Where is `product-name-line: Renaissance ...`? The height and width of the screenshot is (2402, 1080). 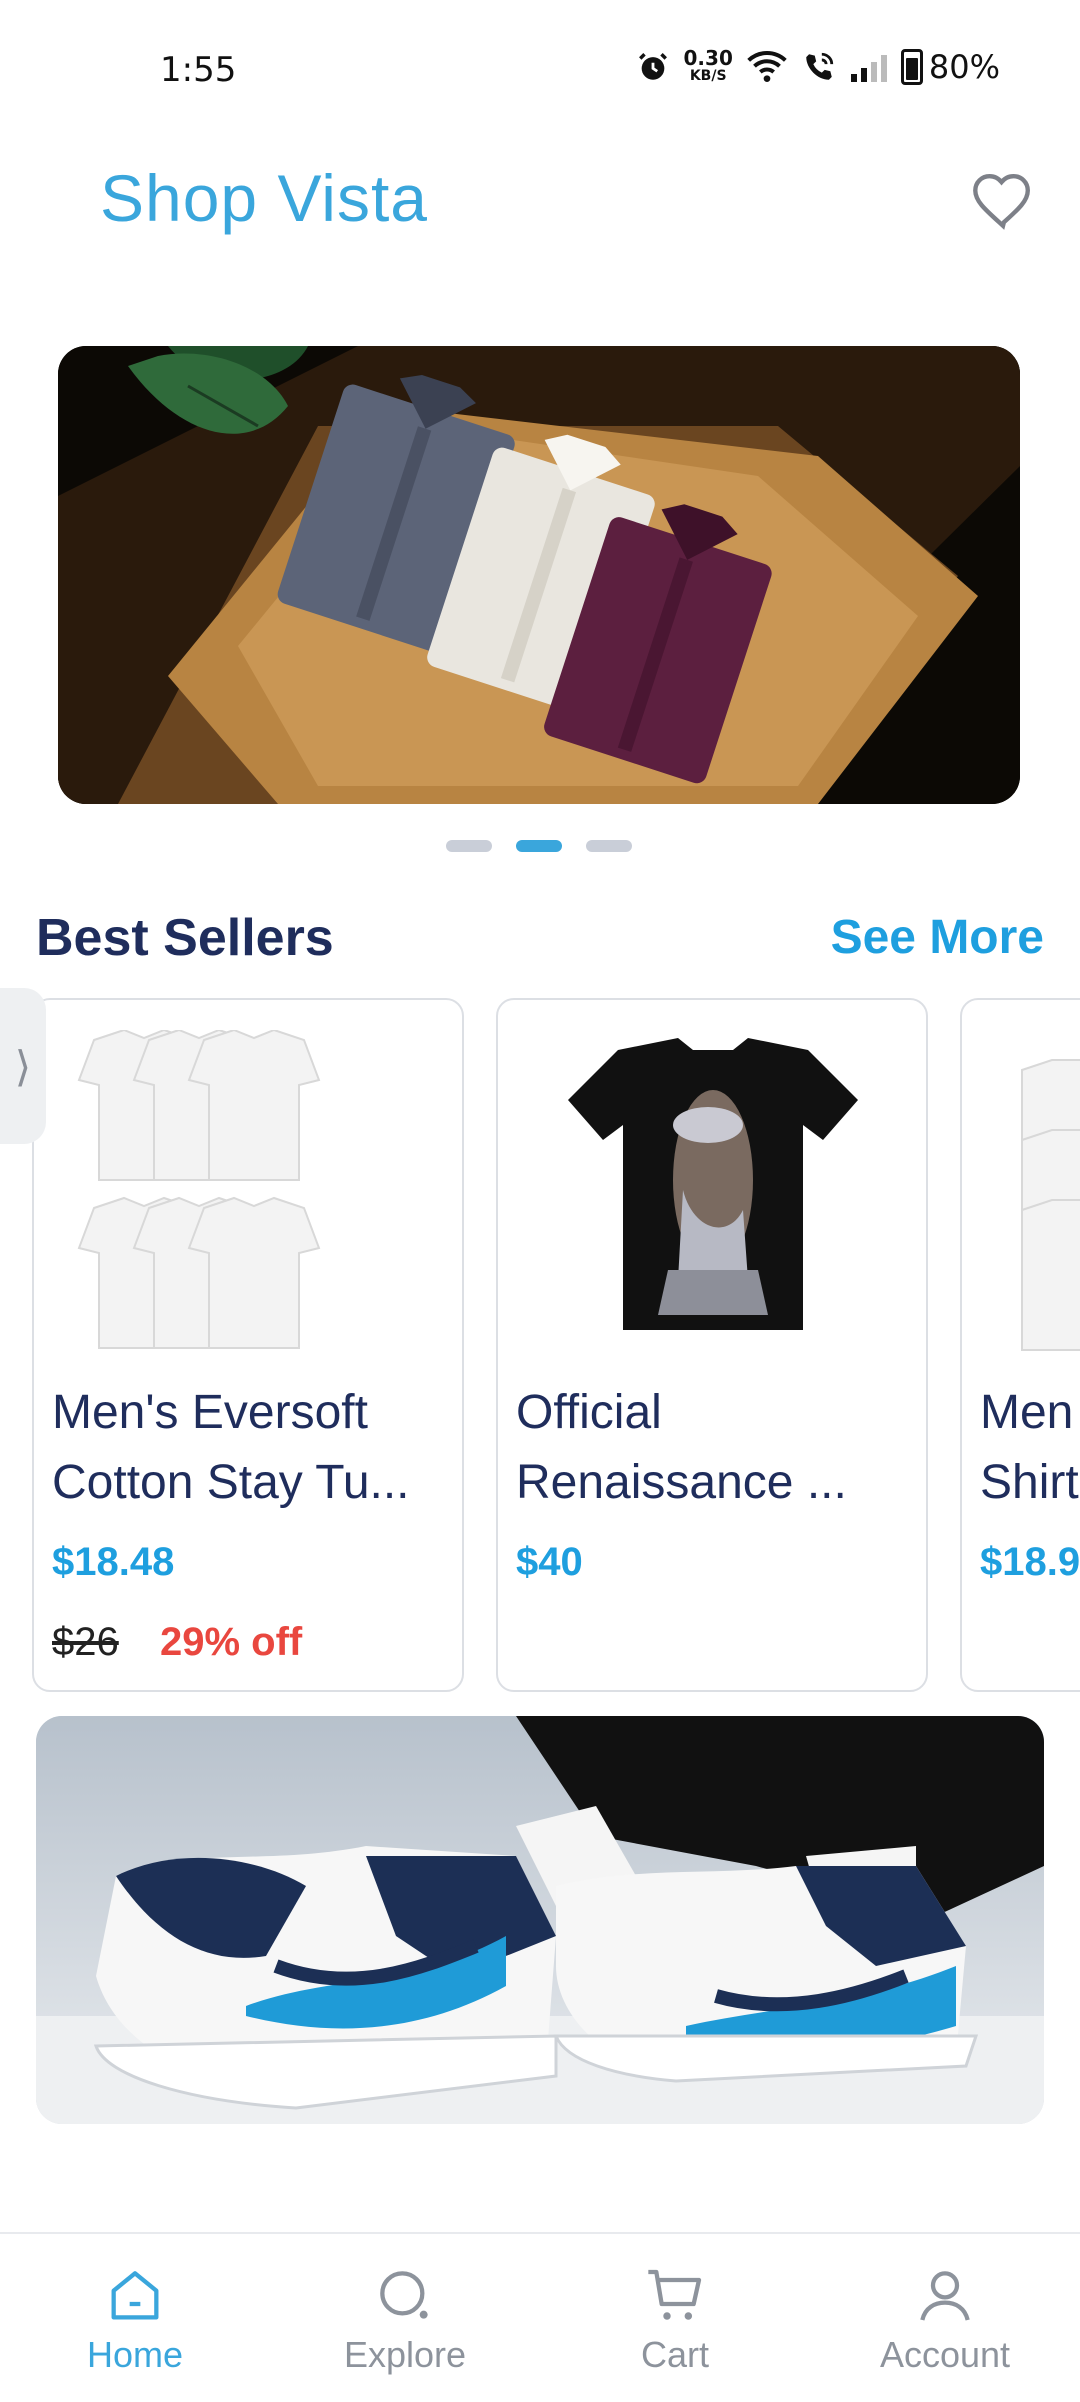 product-name-line: Renaissance ... is located at coordinates (681, 1482).